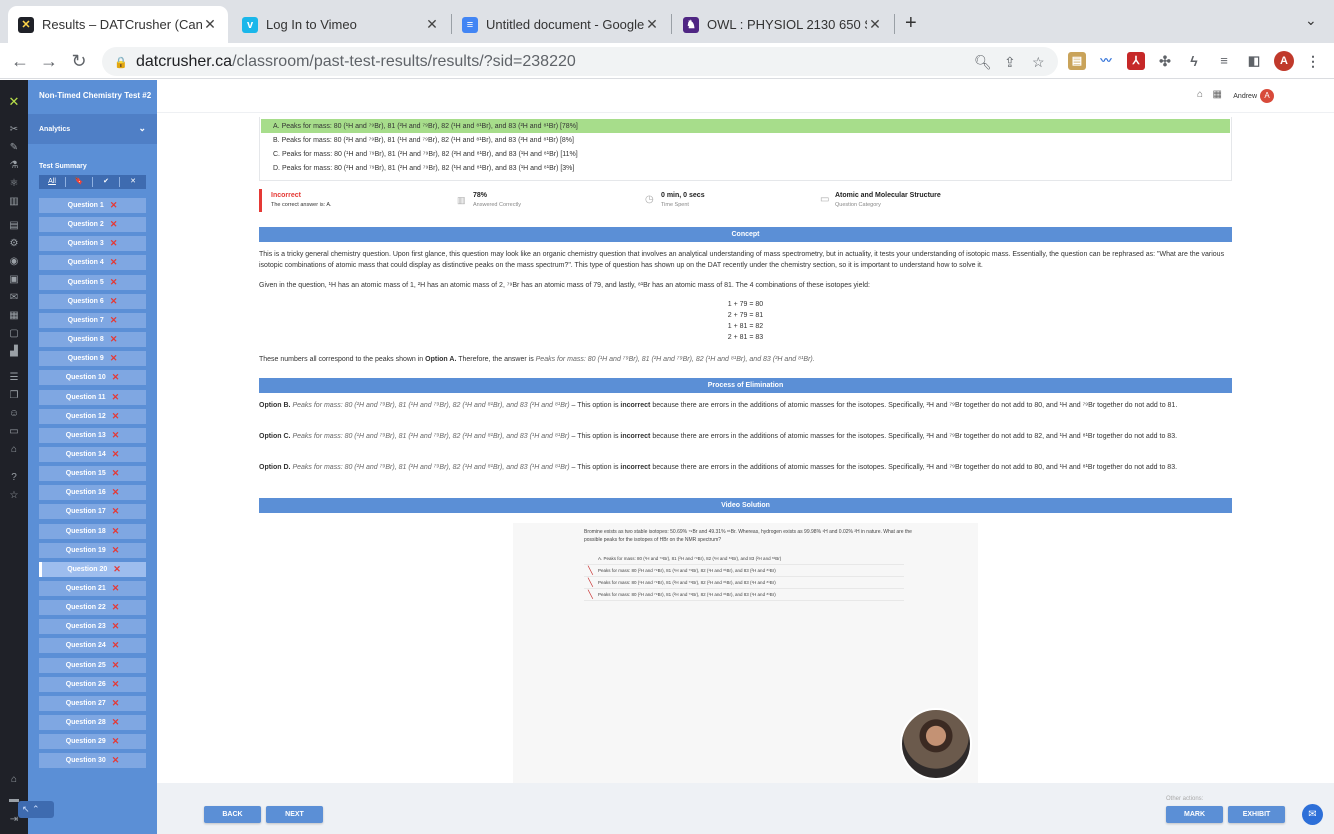  What do you see at coordinates (1254, 61) in the screenshot?
I see `side-panel-icon: ◧` at bounding box center [1254, 61].